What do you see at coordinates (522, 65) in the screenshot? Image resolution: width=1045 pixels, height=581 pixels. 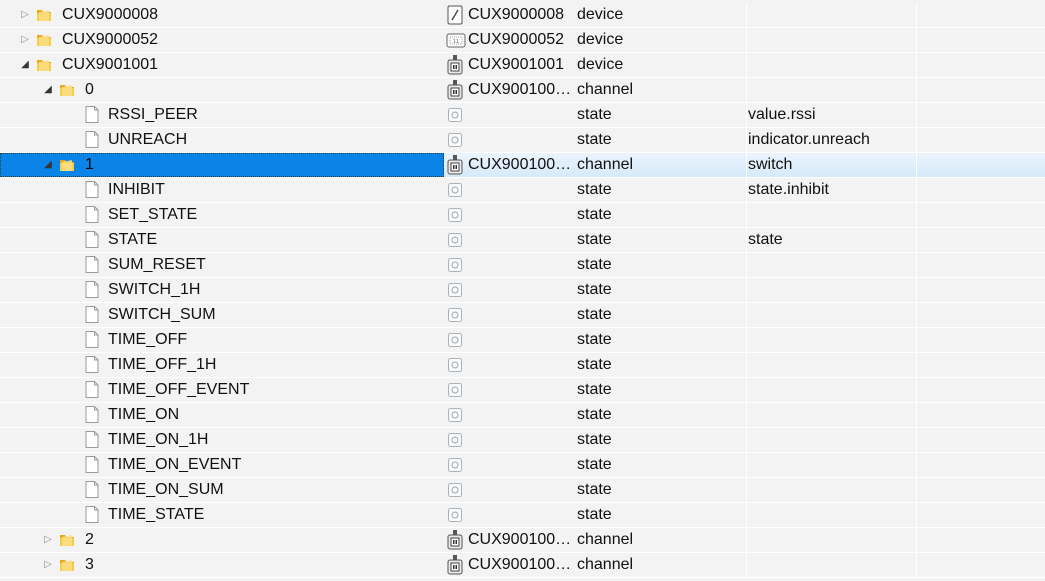 I see `tree-row: ◢ CUX9001001 CUX9001001 device` at bounding box center [522, 65].